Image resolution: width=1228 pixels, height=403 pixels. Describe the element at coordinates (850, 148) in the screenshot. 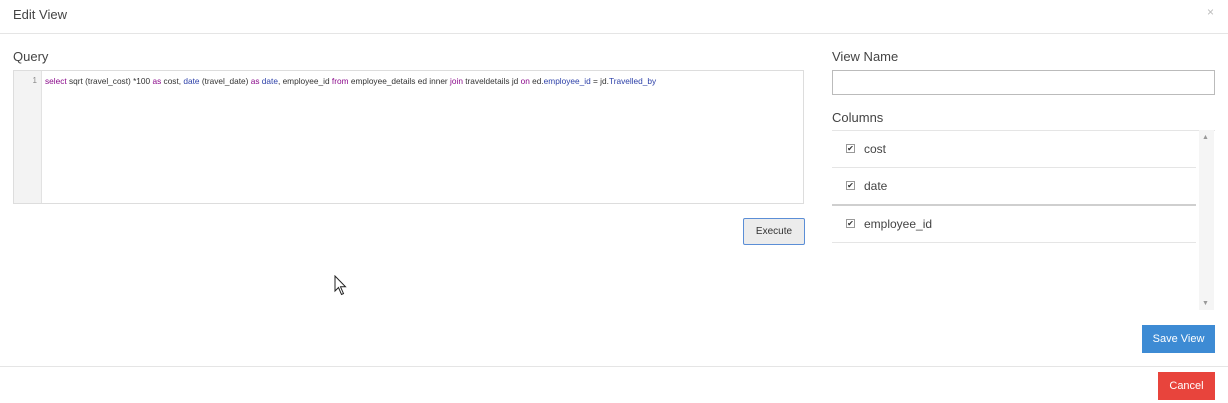

I see `checkbox-cost: ✔` at that location.